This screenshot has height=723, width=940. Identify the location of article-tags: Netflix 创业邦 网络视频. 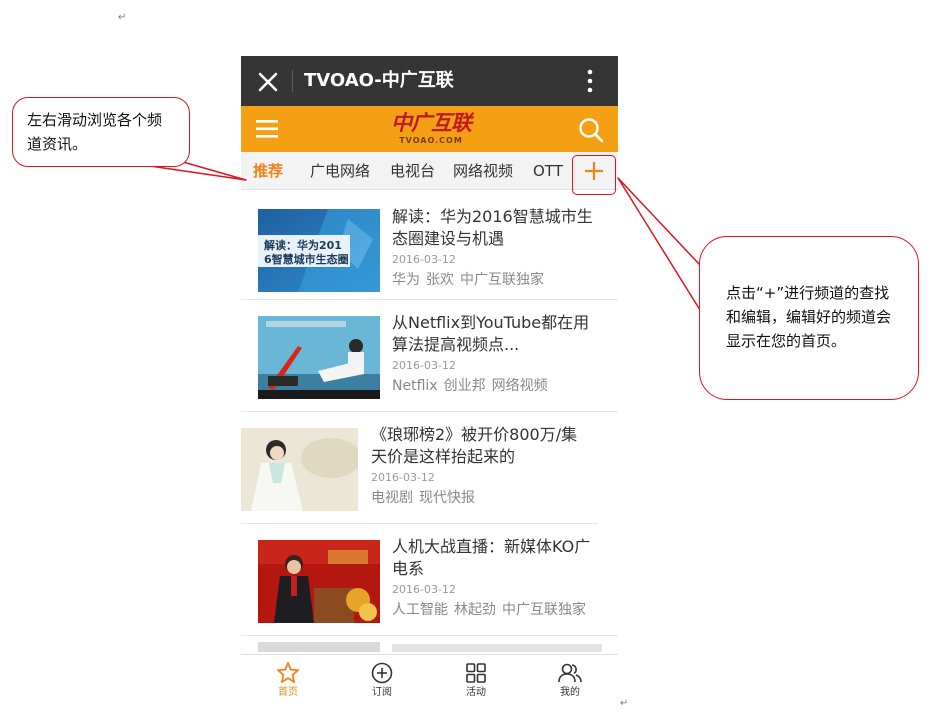
(473, 386).